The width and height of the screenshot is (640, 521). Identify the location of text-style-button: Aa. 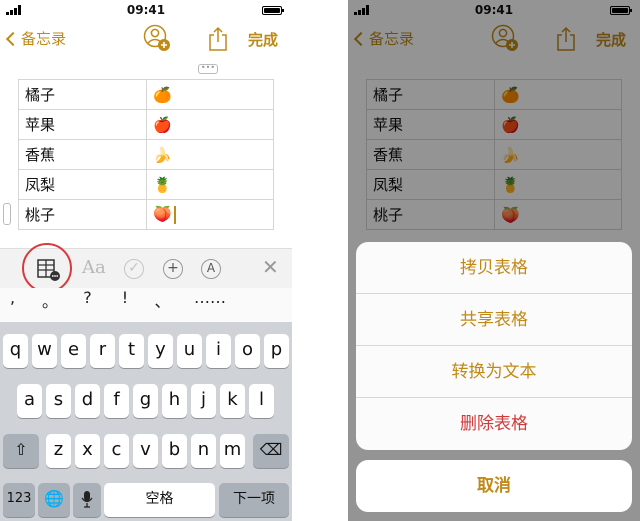
(94, 269).